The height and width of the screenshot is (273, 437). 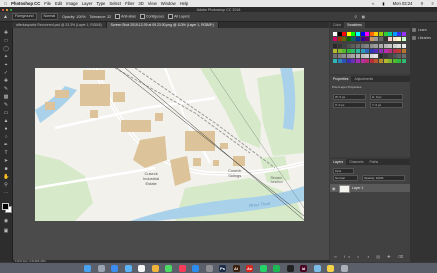 I want to click on libraries-button: Libraries, so click(x=421, y=38).